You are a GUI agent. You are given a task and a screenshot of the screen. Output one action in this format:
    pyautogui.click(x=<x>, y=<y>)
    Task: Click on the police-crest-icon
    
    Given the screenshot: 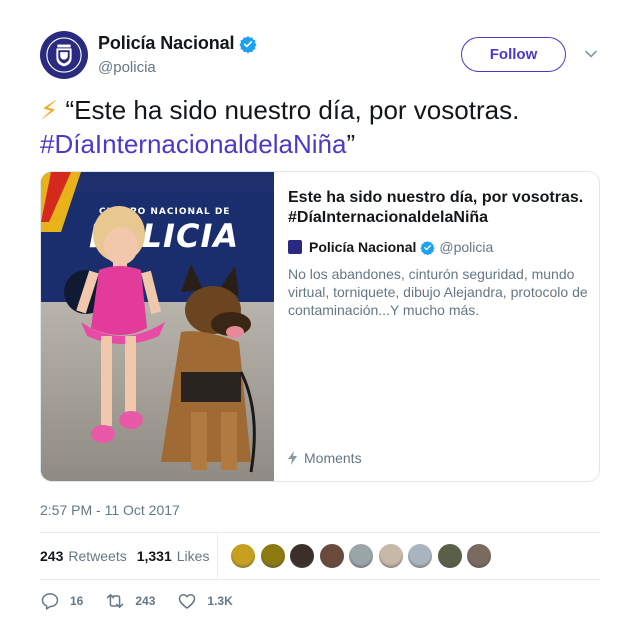 What is the action you would take?
    pyautogui.click(x=64, y=55)
    